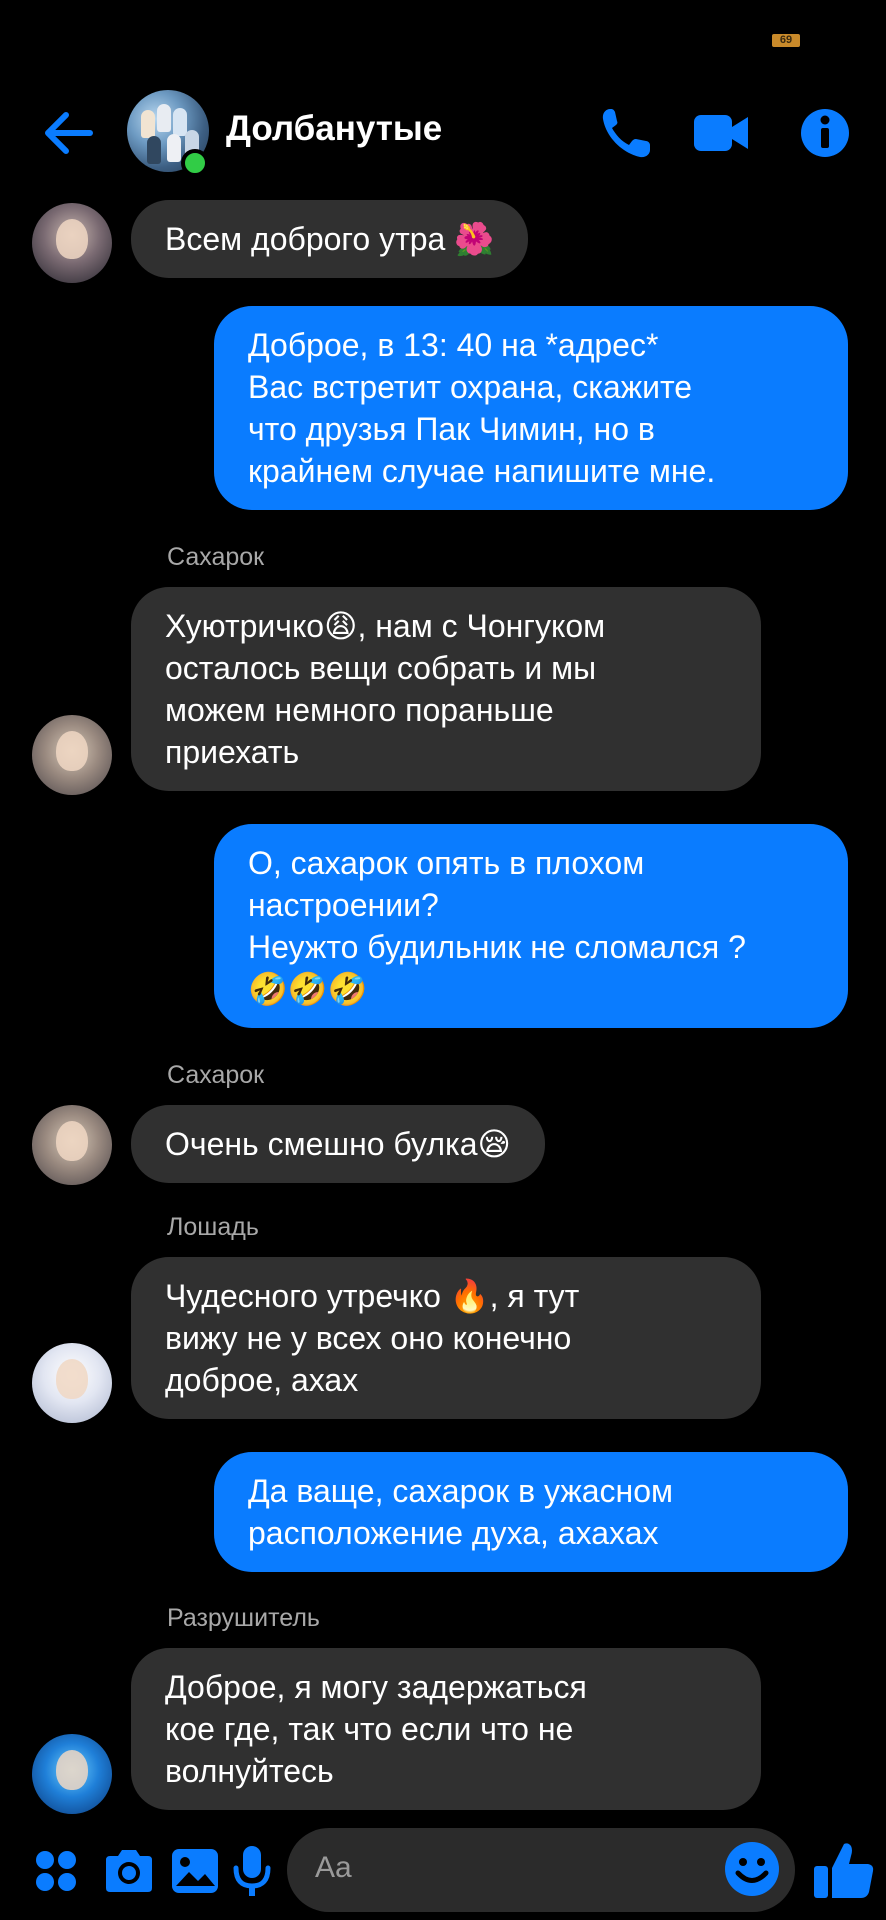  I want to click on emoji-button, so click(752, 1869).